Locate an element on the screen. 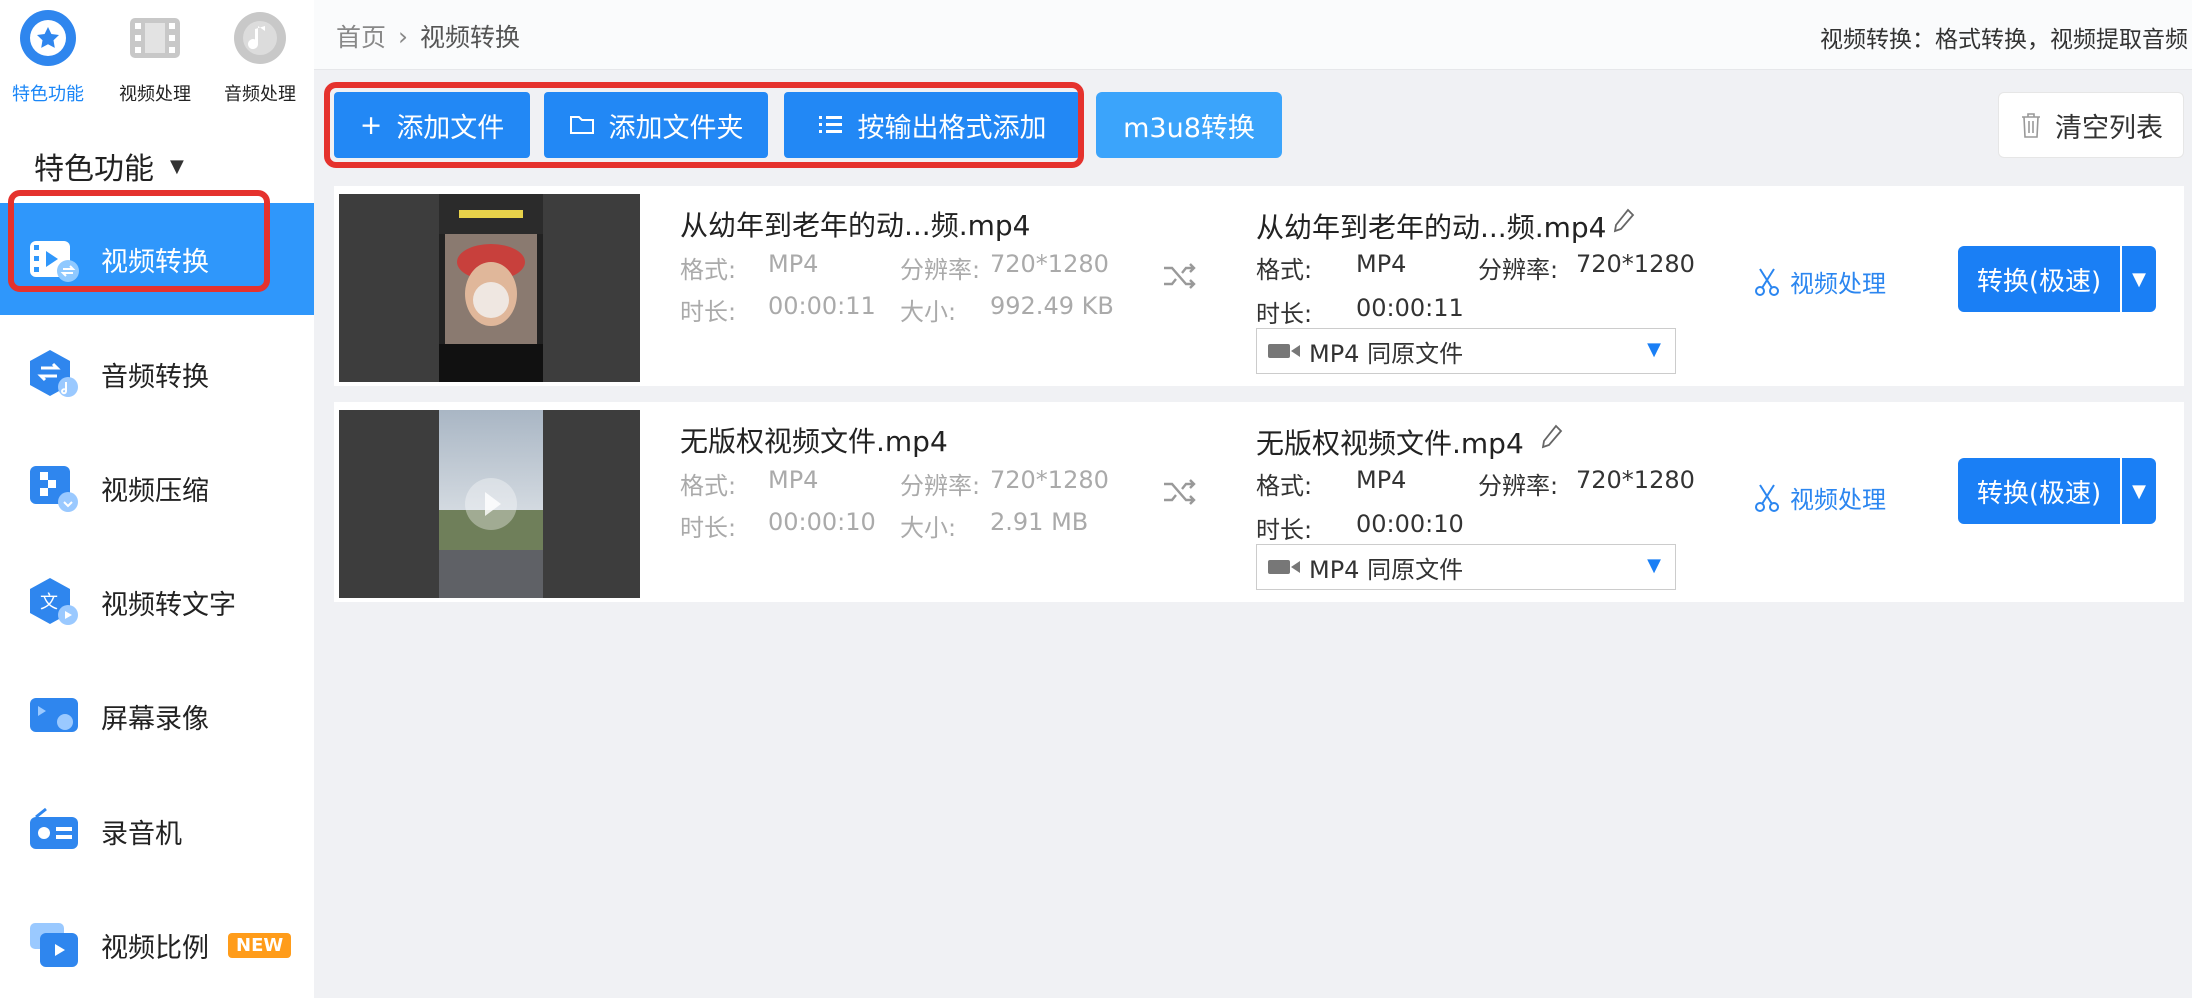 This screenshot has width=2192, height=998. tab-video-processing: 视频处理 is located at coordinates (155, 58).